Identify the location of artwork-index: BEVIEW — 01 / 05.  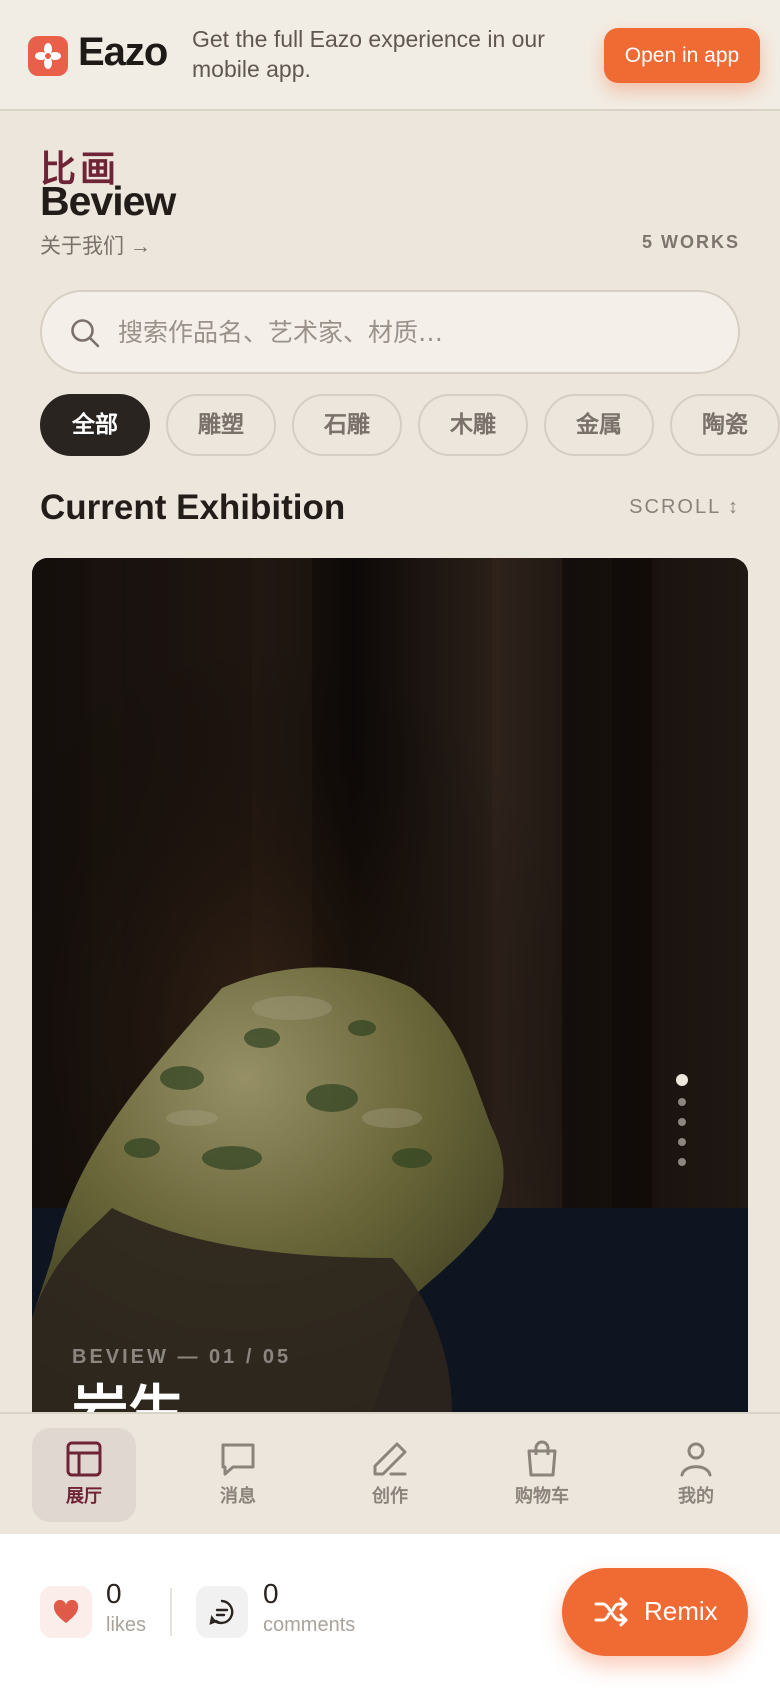
(182, 1357).